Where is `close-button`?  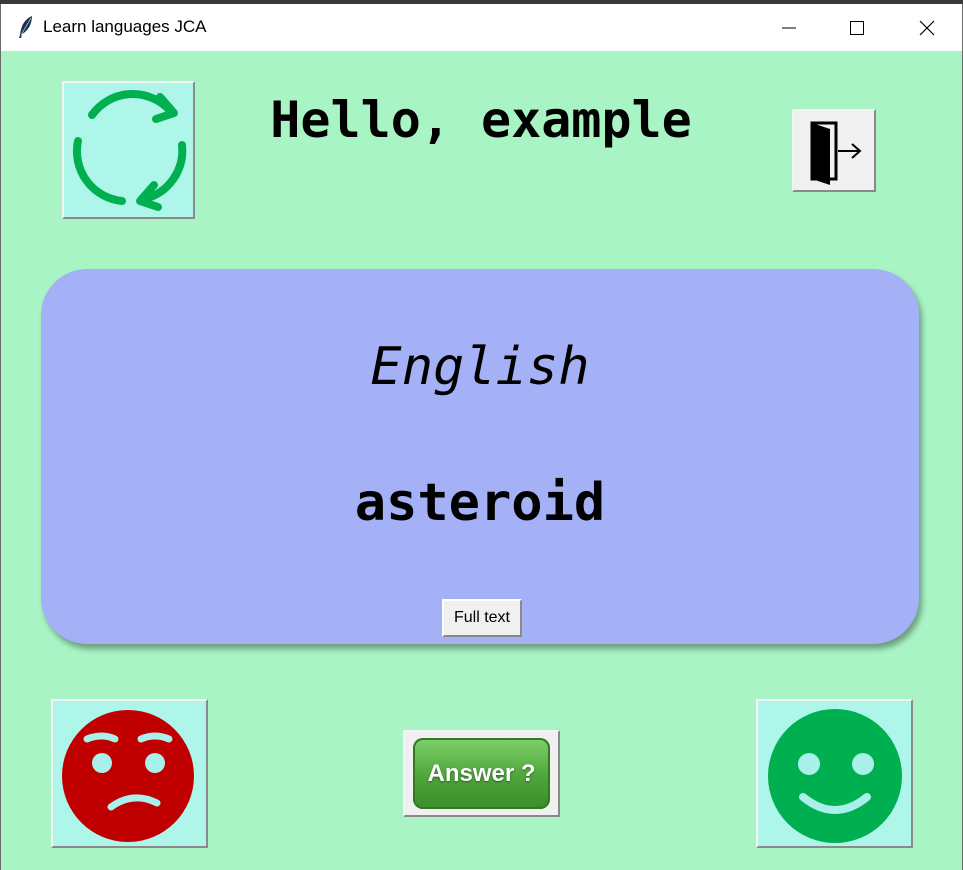
close-button is located at coordinates (927, 27).